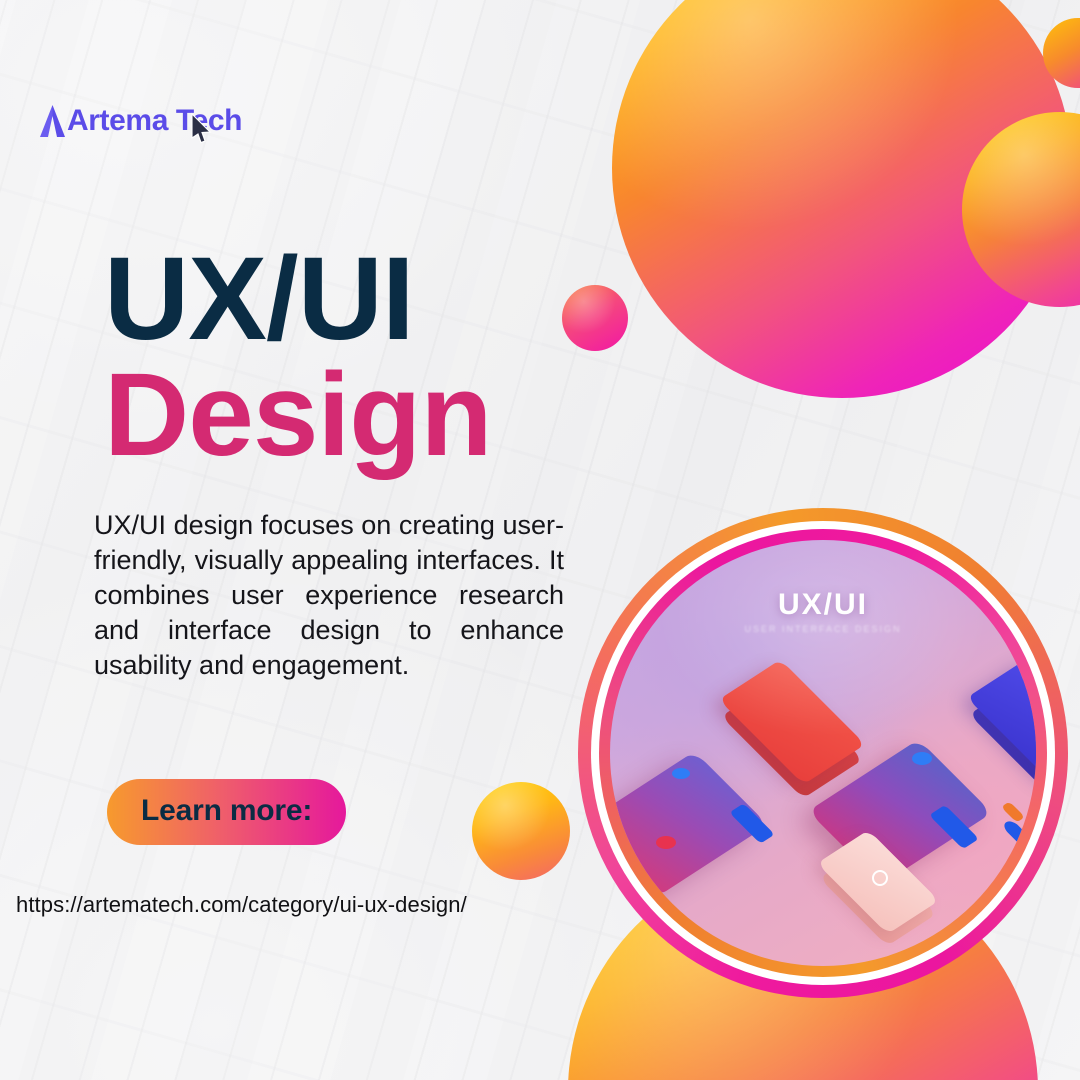  I want to click on cursor-arrow-icon, so click(201, 128).